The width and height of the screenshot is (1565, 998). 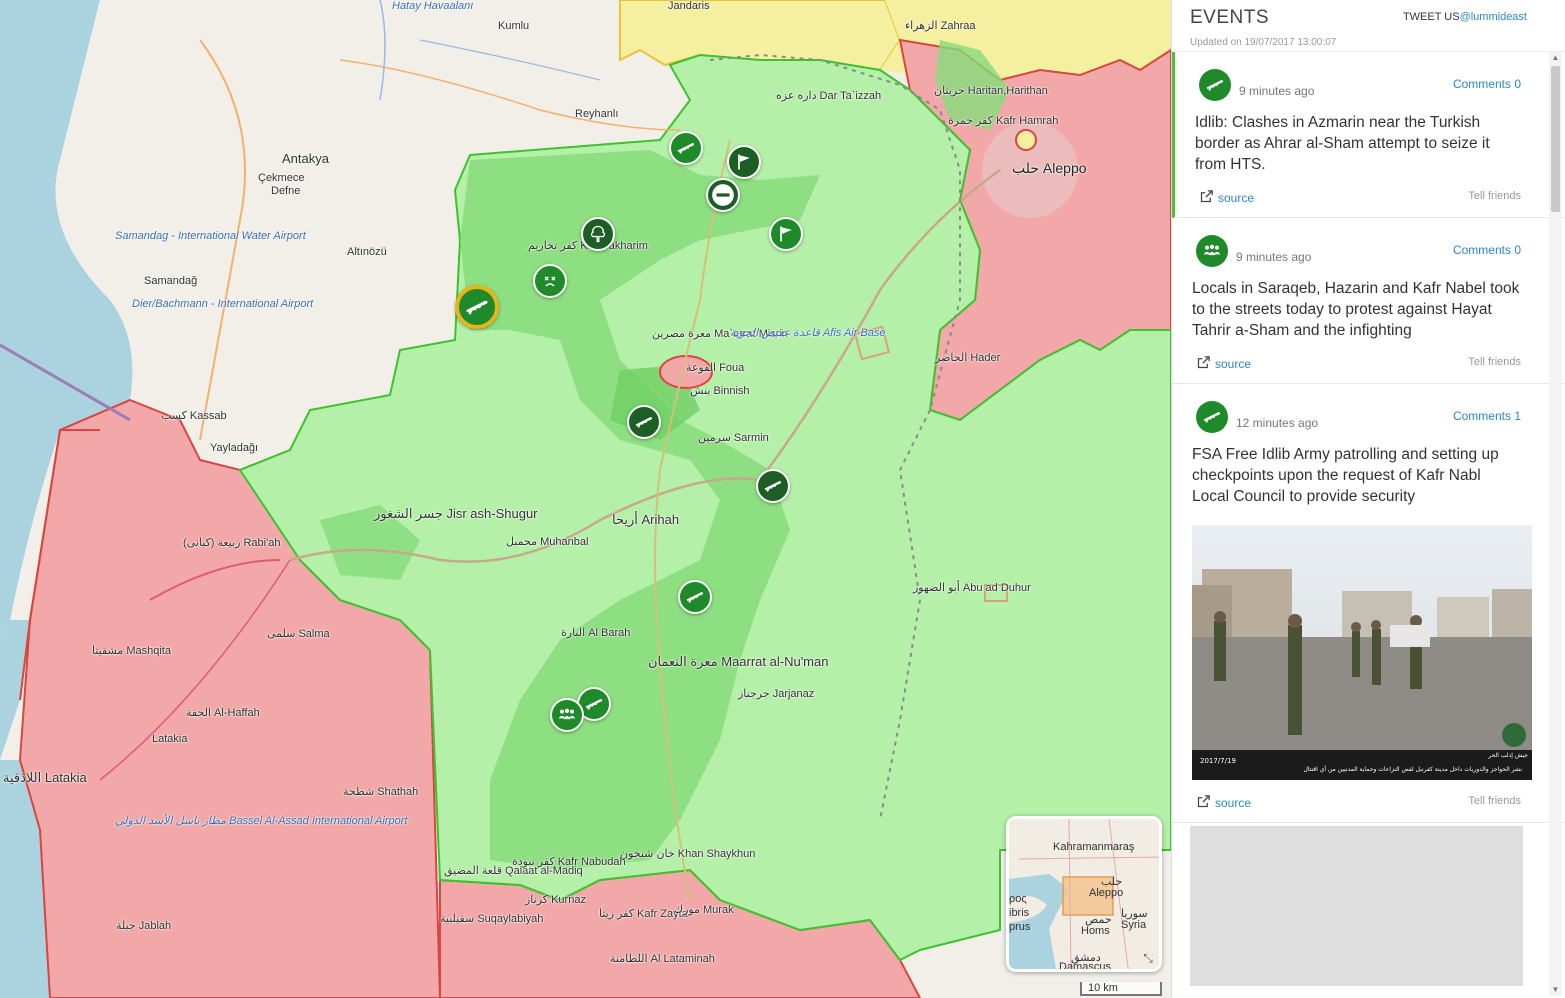 What do you see at coordinates (1019, 913) in the screenshot?
I see `minimap-label: ibris` at bounding box center [1019, 913].